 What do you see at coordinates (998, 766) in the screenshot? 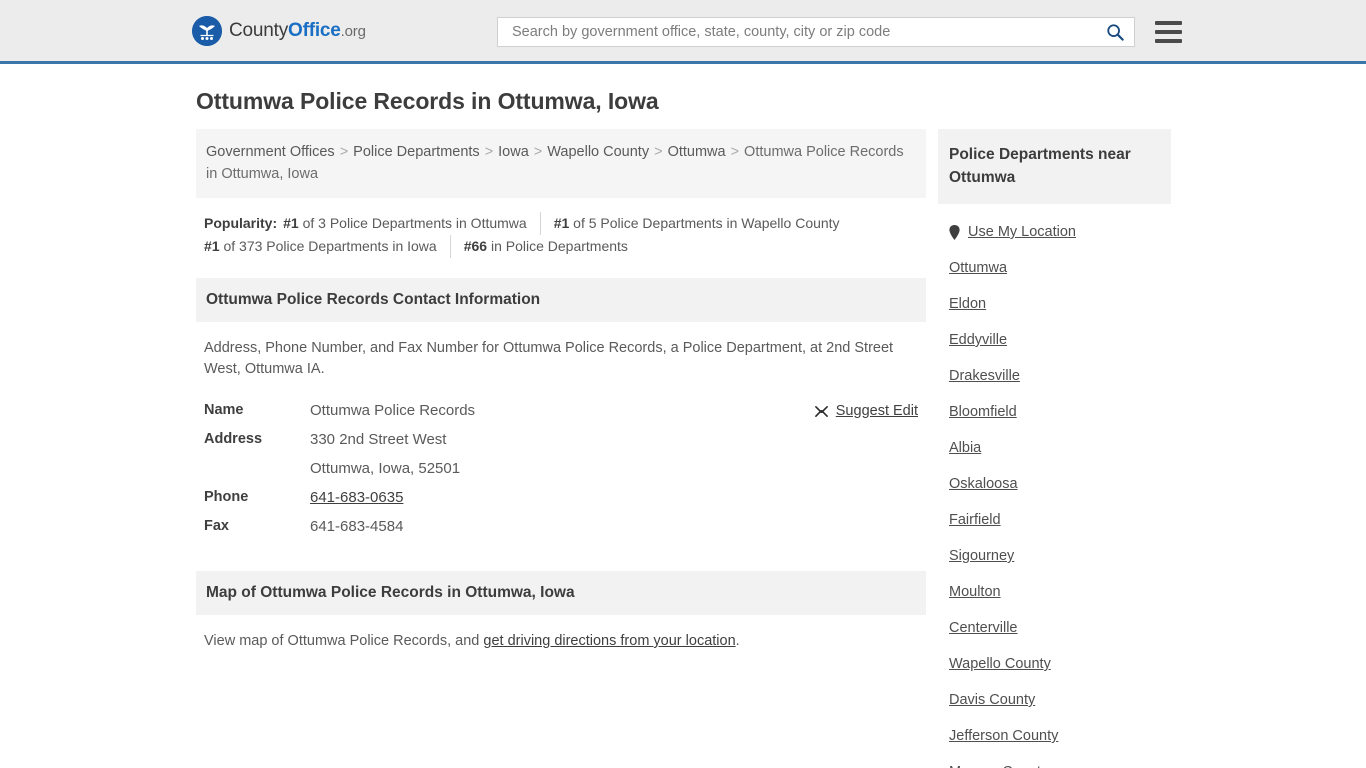
I see `sidebar-link: Monroe County` at bounding box center [998, 766].